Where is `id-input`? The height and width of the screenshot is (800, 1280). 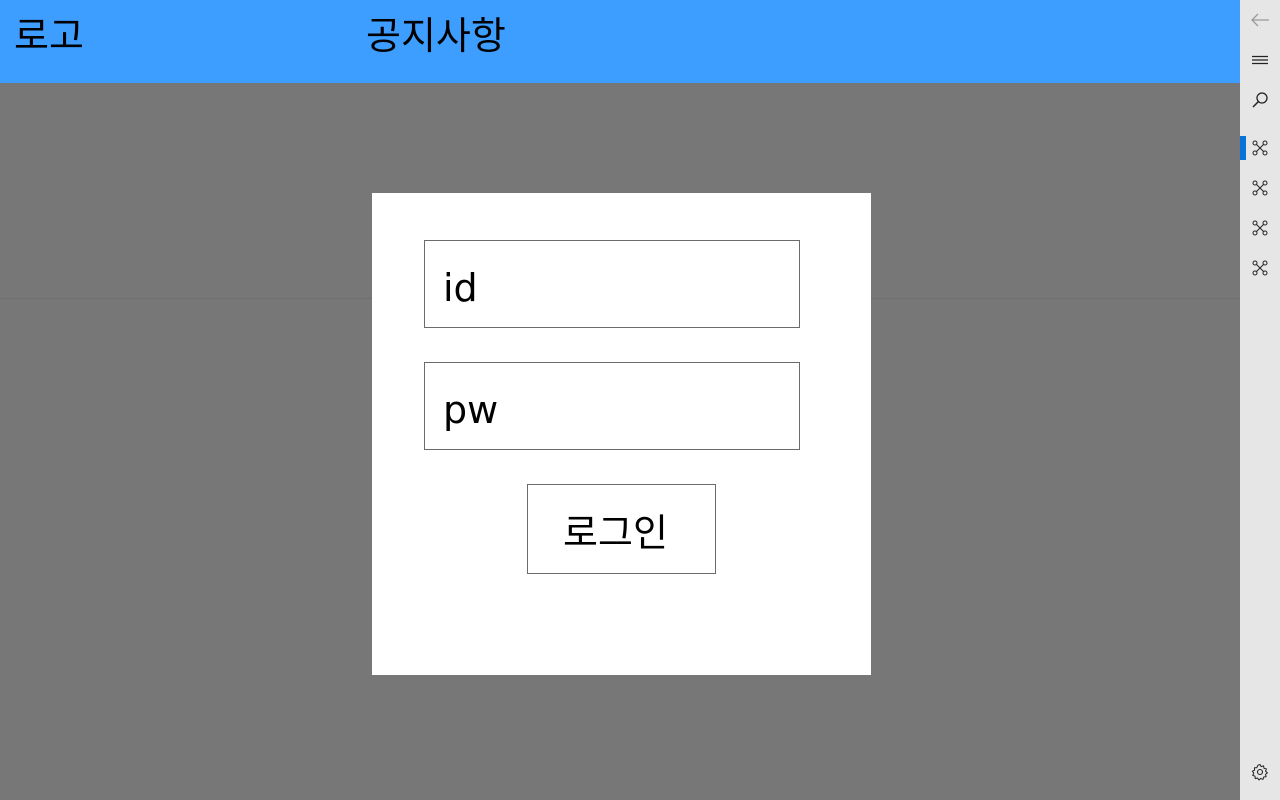
id-input is located at coordinates (612, 284).